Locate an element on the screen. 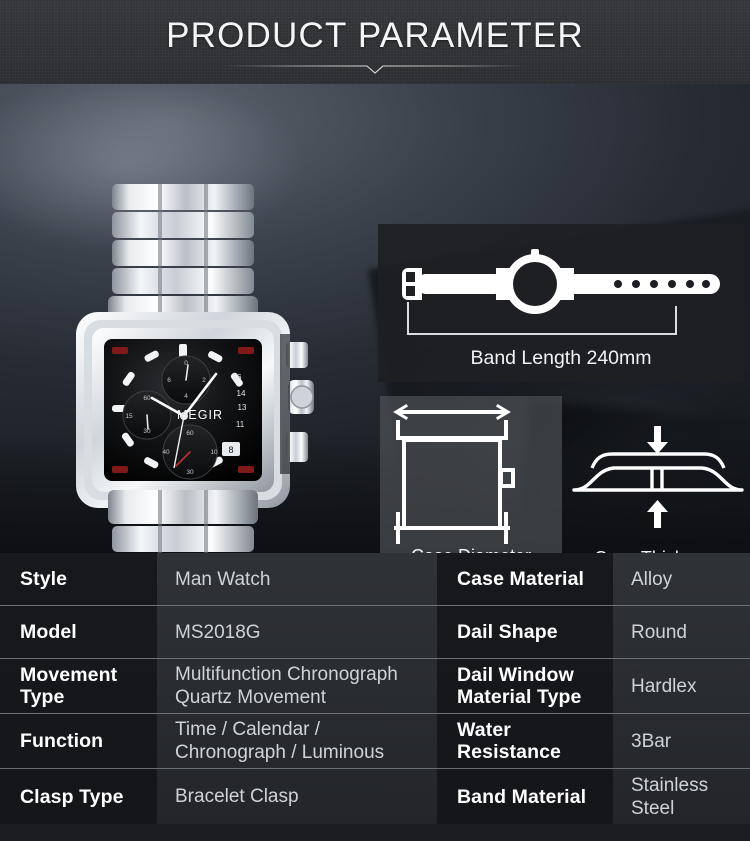 The width and height of the screenshot is (750, 841). spec-label: Function is located at coordinates (78, 741).